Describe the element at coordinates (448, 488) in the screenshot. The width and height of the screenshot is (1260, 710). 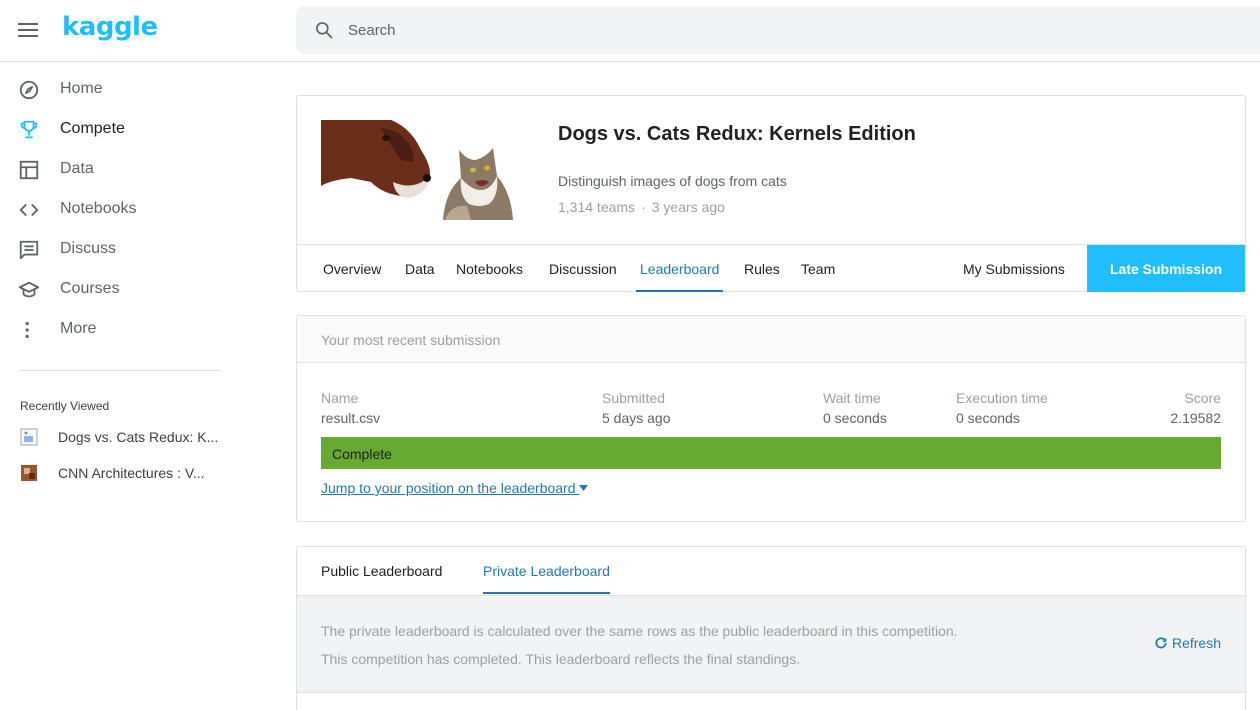
I see `jump-link-label: Jump to your position on the leaderboard` at that location.